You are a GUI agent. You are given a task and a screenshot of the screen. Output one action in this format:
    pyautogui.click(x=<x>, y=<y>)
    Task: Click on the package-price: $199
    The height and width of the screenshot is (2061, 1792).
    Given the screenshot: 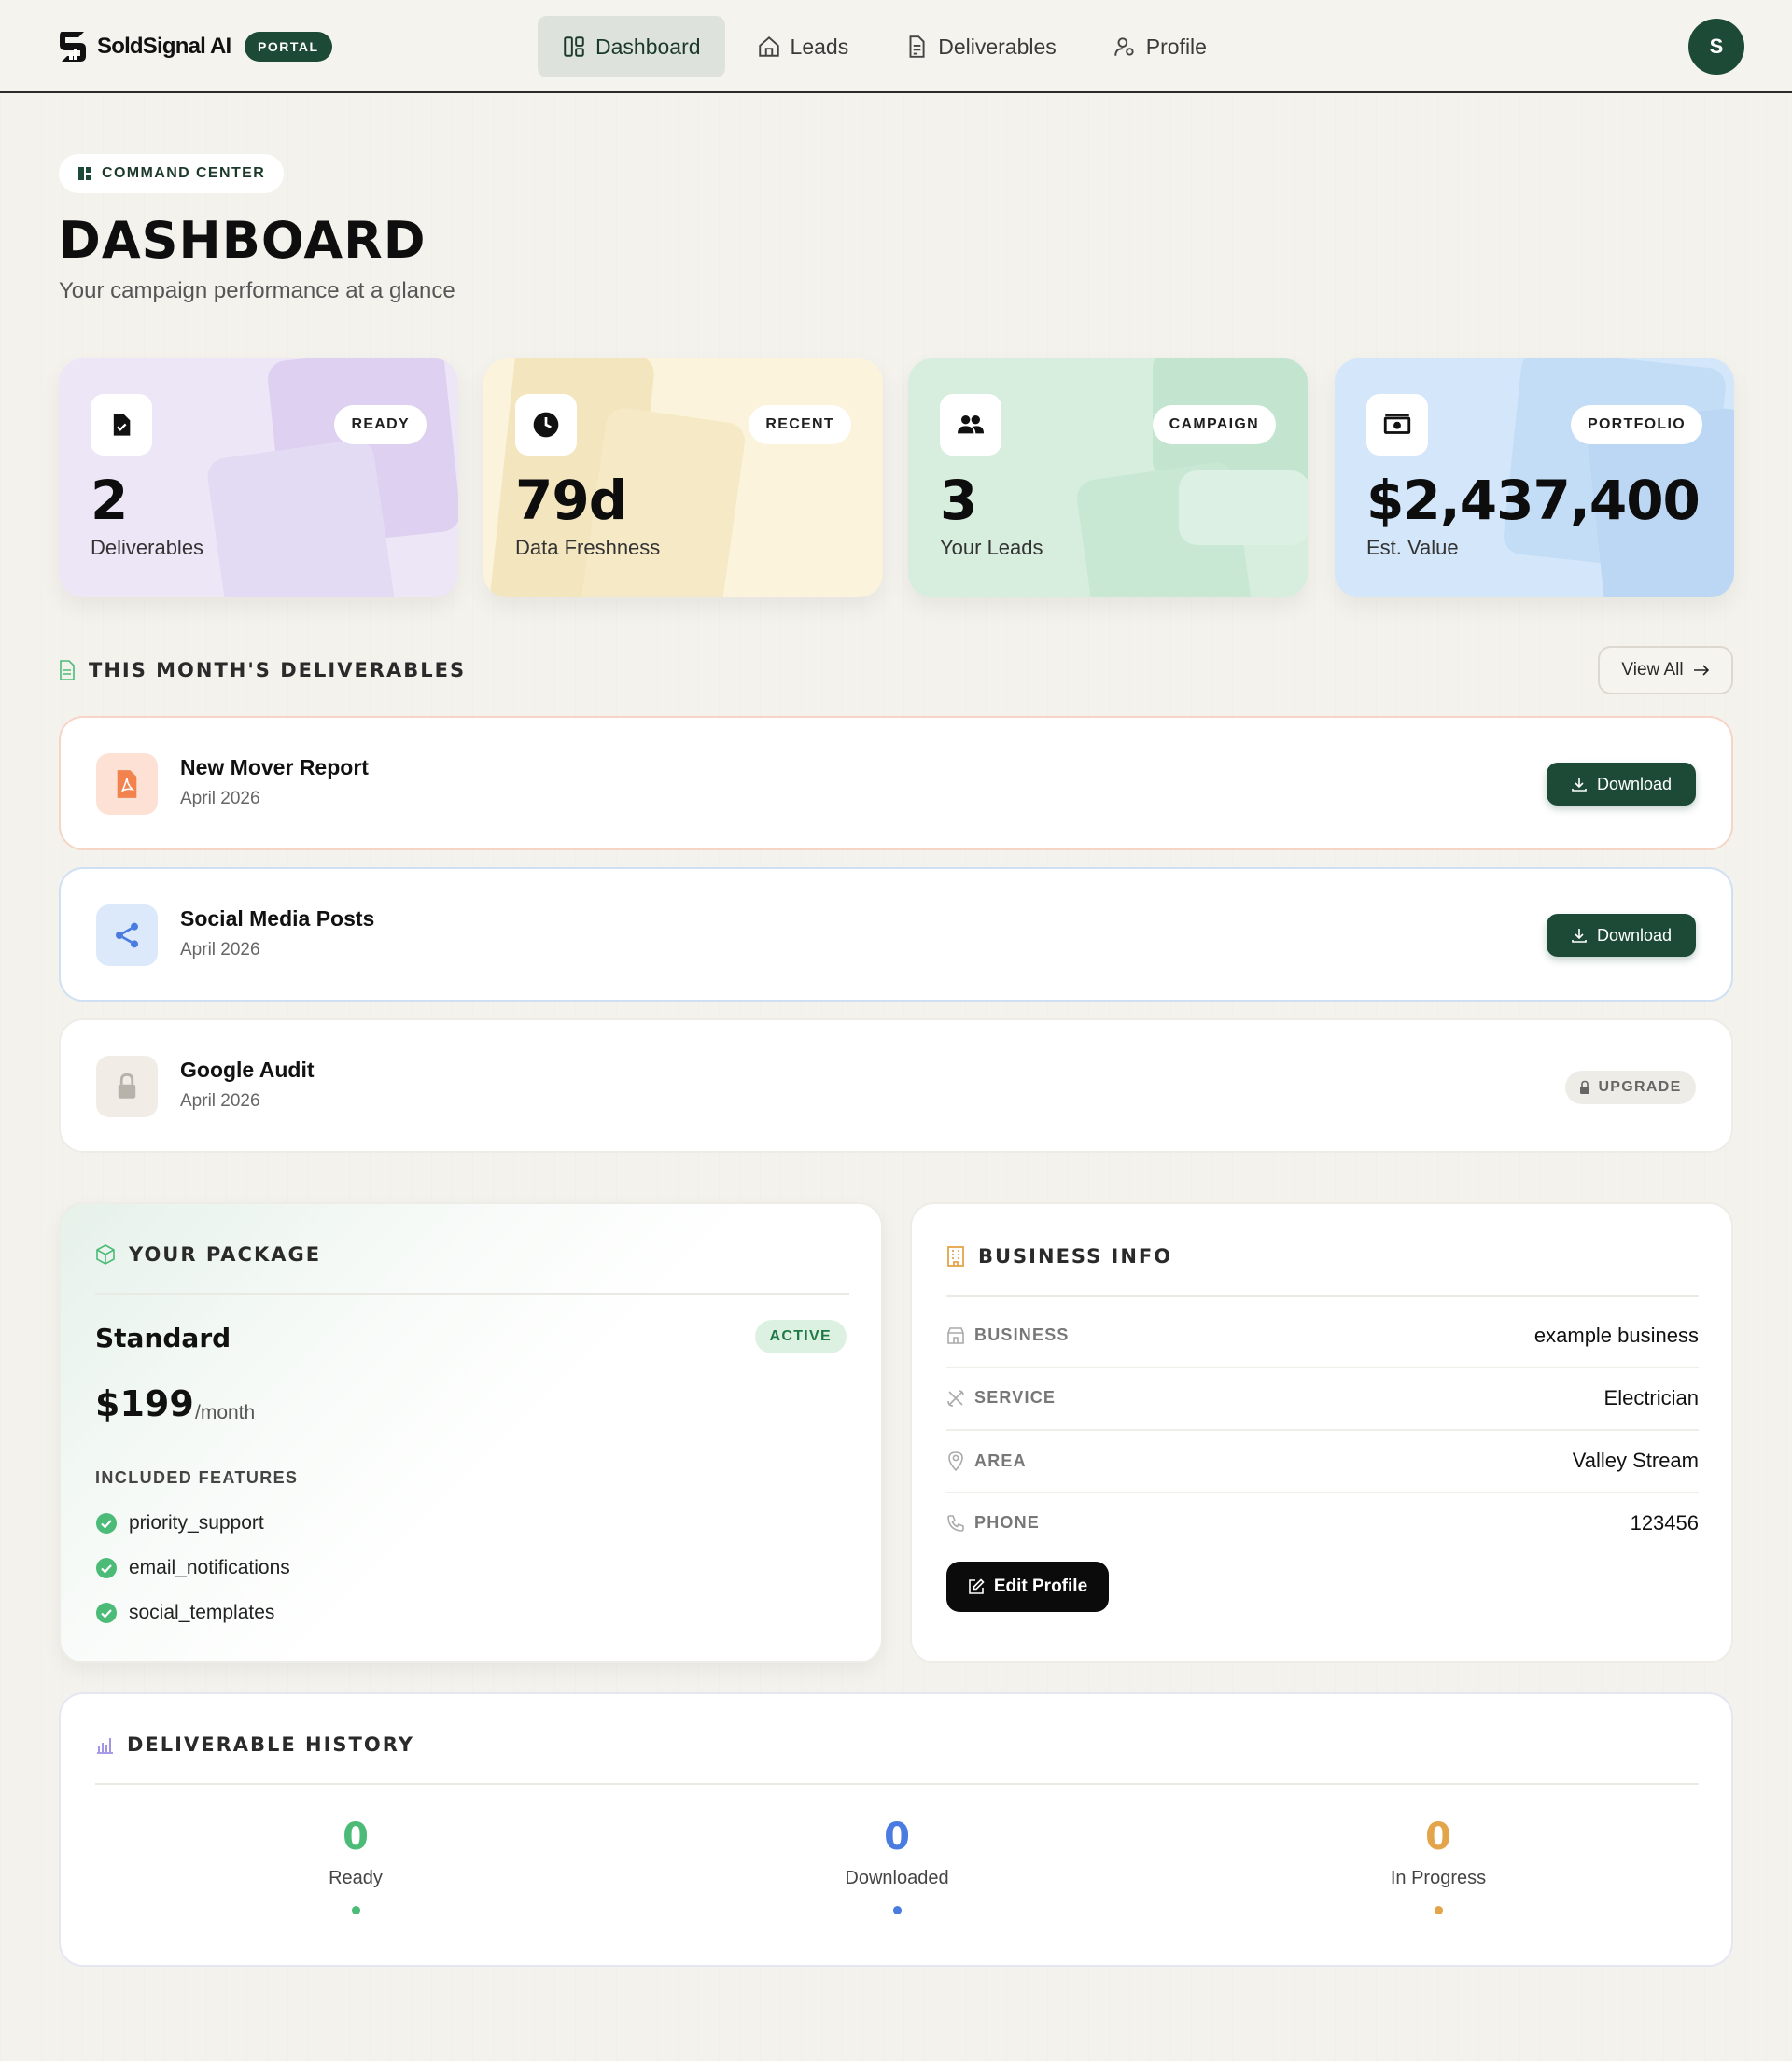 What is the action you would take?
    pyautogui.click(x=144, y=1403)
    